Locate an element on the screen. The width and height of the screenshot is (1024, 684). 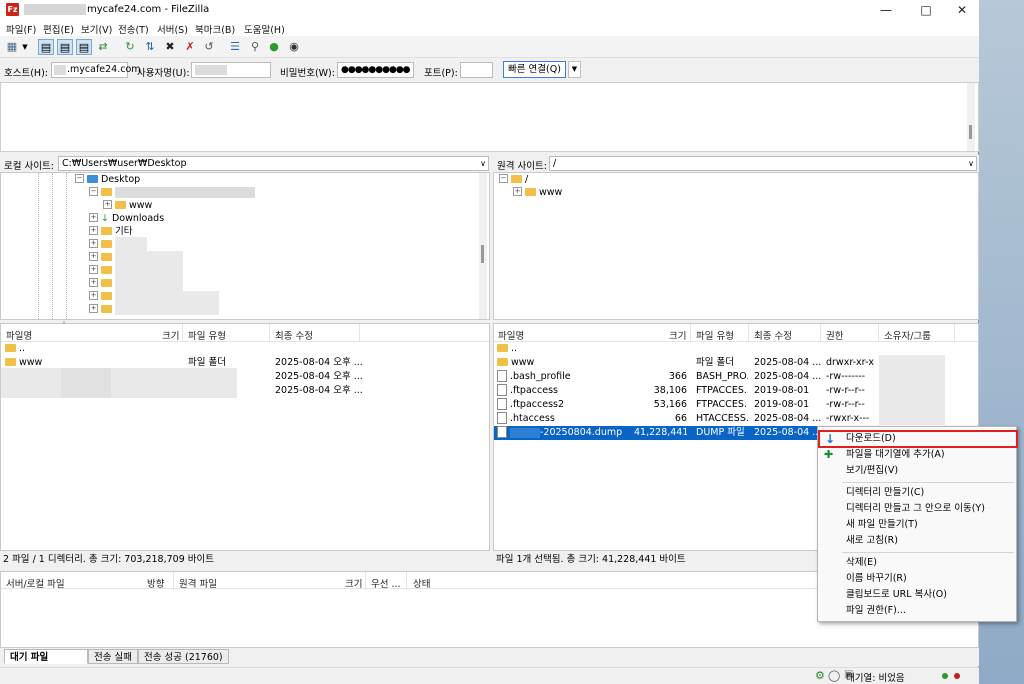
col-queue-size: 크기 is located at coordinates (353, 583).